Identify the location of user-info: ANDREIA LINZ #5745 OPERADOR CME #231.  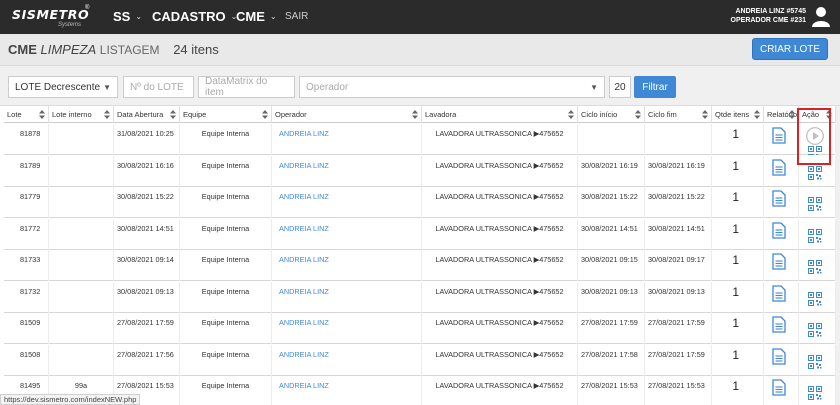
(768, 16).